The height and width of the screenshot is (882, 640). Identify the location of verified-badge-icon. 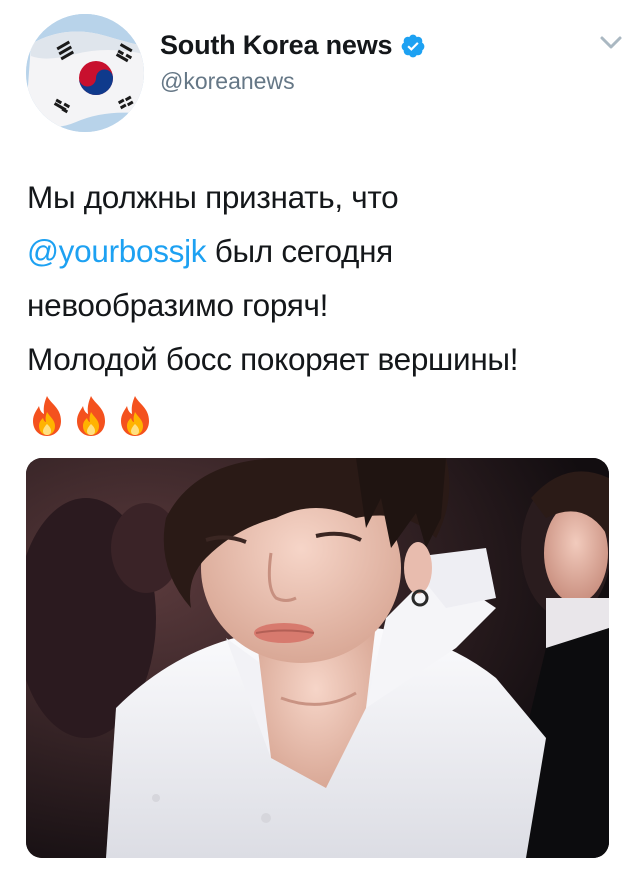
(413, 46).